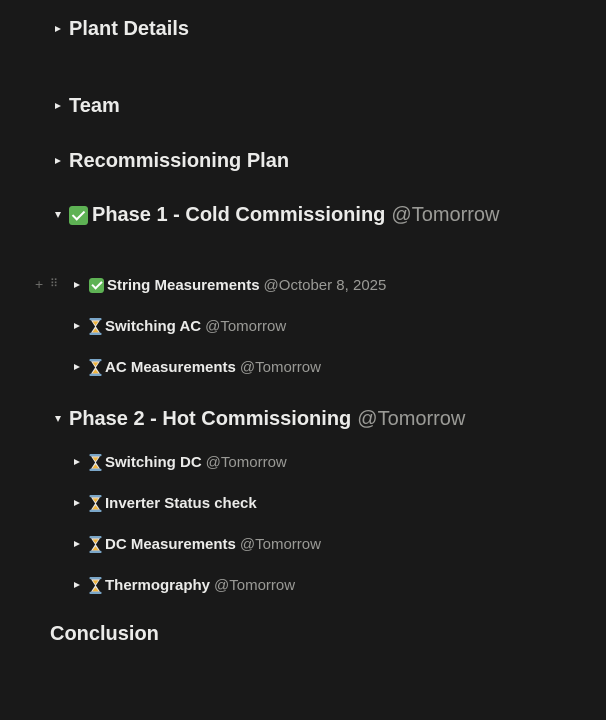 The width and height of the screenshot is (606, 720). I want to click on toggle-heading-phase-1: Phase 1 - Cold Commissioning @Tomorrow, so click(277, 215).